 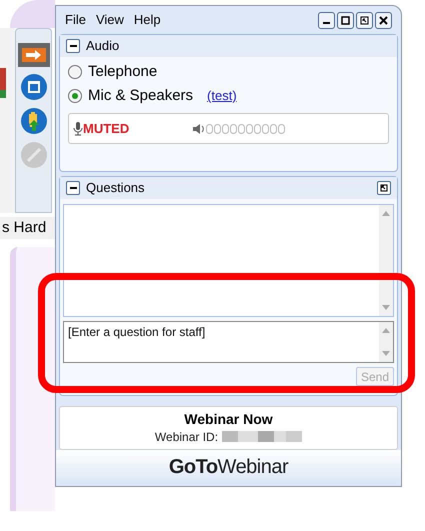 I want to click on minimize-button, so click(x=326, y=20).